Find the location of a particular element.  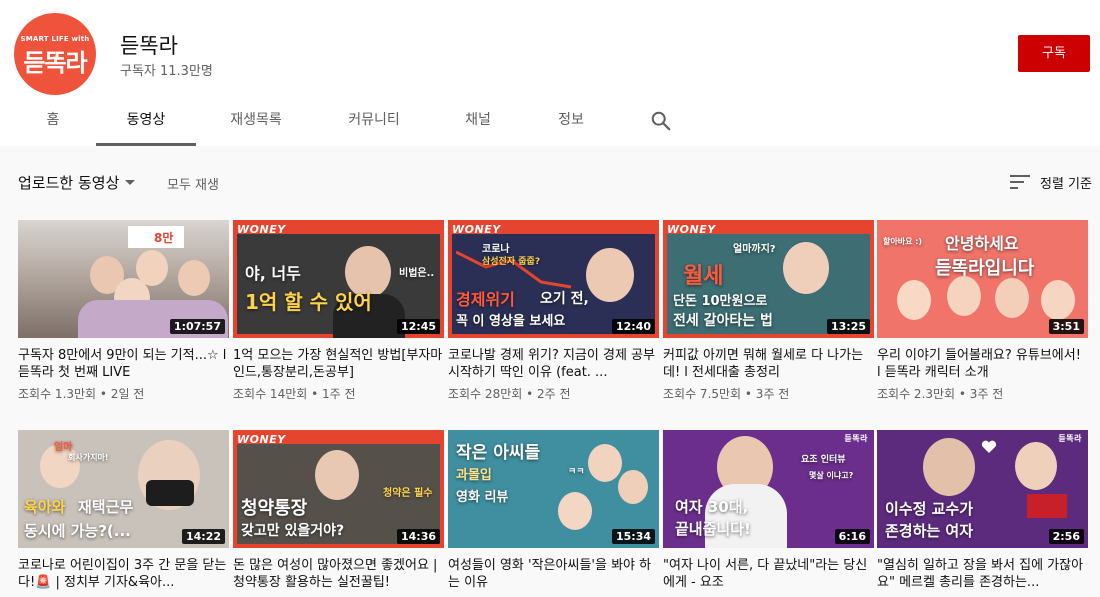

video-duration: 12:45 is located at coordinates (418, 326).